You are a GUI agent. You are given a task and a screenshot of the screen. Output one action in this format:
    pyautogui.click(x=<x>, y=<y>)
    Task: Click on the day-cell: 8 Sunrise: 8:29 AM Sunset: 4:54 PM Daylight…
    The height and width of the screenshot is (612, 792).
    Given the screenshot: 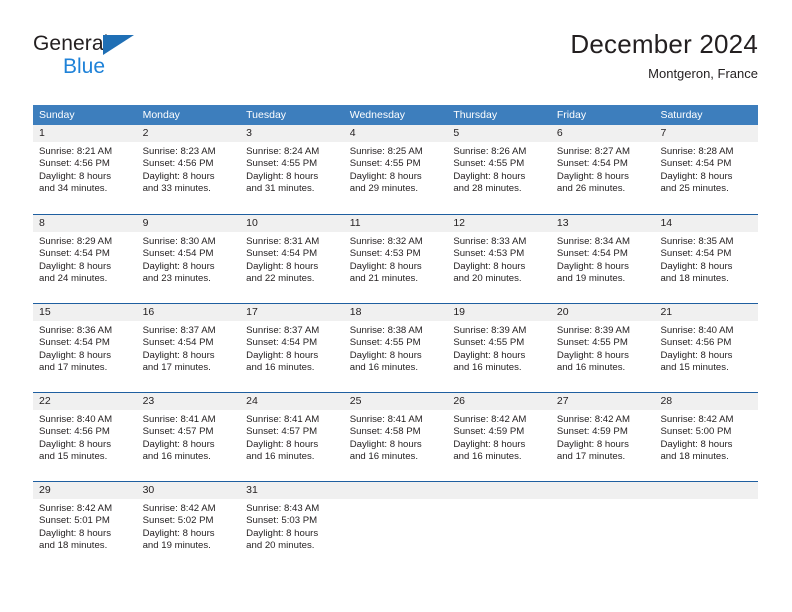 What is the action you would take?
    pyautogui.click(x=85, y=259)
    